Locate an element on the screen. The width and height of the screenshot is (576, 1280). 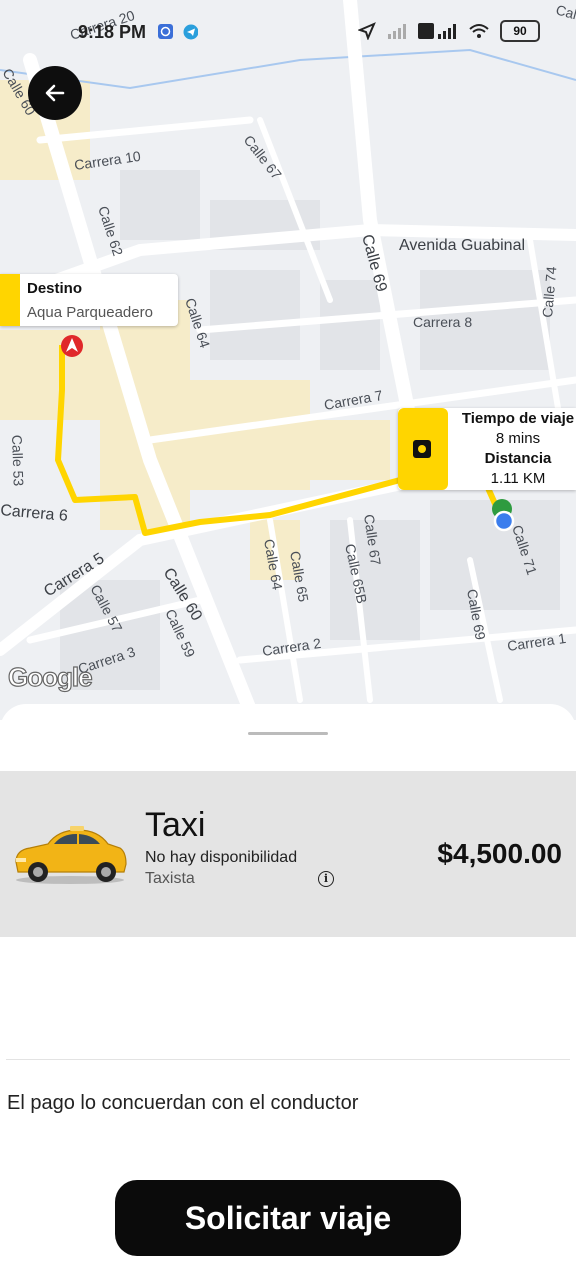
sheet-drag-handle is located at coordinates (288, 733).